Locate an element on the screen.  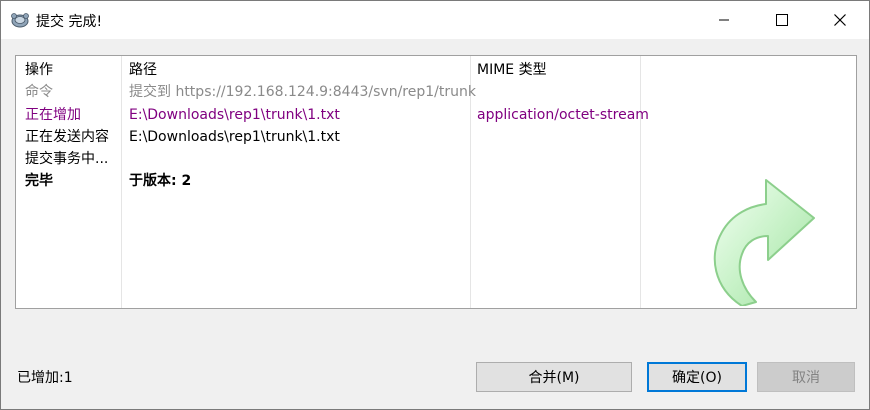
minimize-icon is located at coordinates (724, 20).